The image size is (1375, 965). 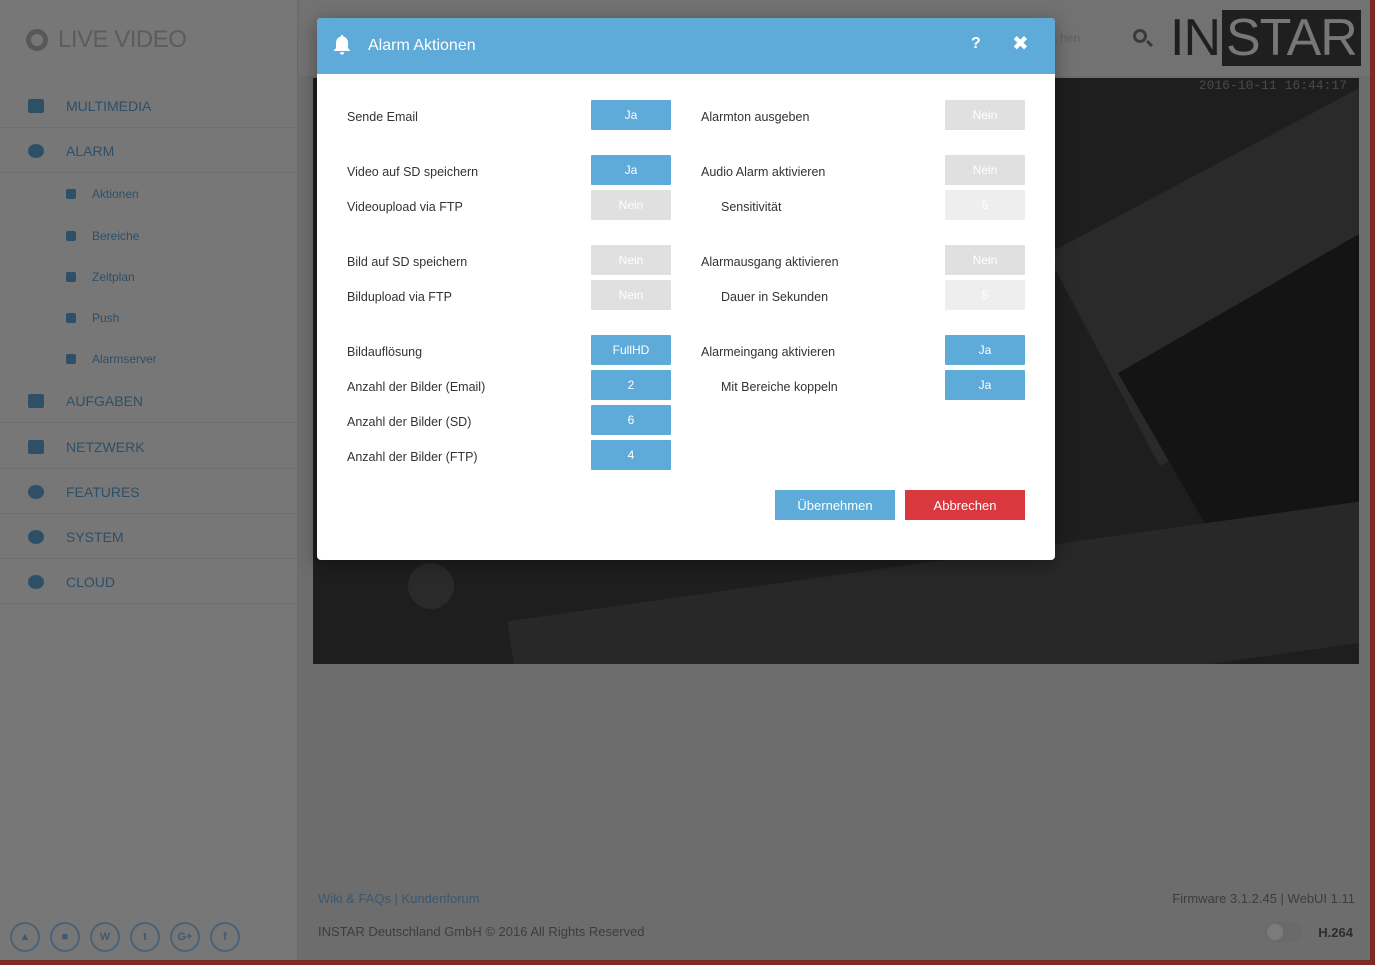 What do you see at coordinates (124, 359) in the screenshot?
I see `sidebar-subitem-label: Alarmserver` at bounding box center [124, 359].